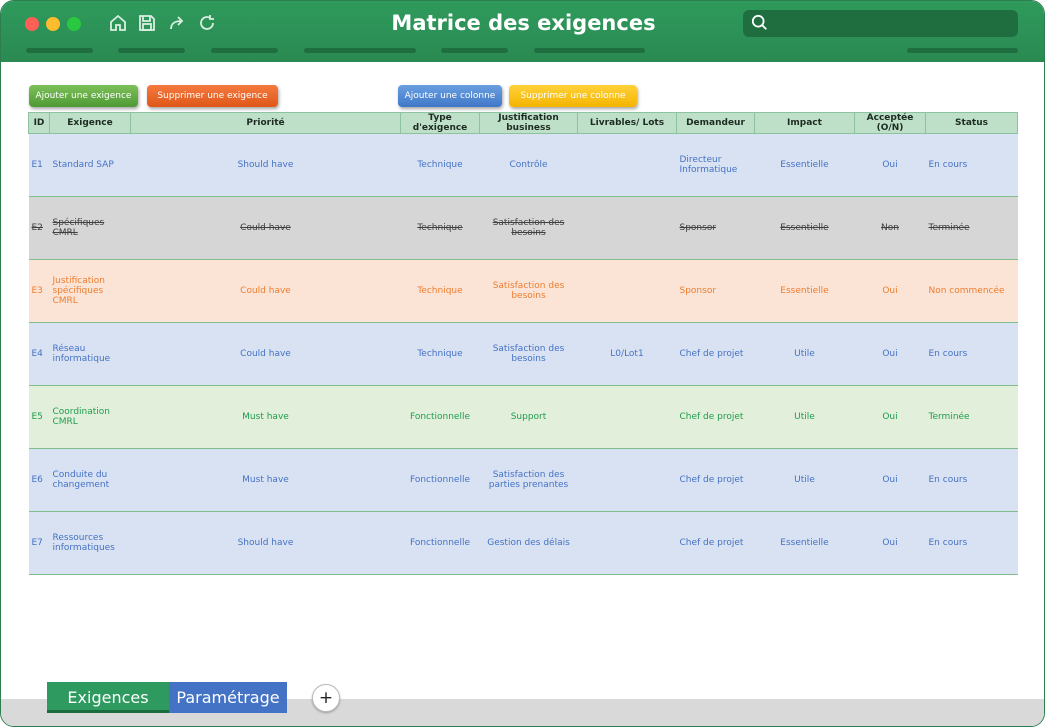  What do you see at coordinates (39, 291) in the screenshot?
I see `cell-id: E3` at bounding box center [39, 291].